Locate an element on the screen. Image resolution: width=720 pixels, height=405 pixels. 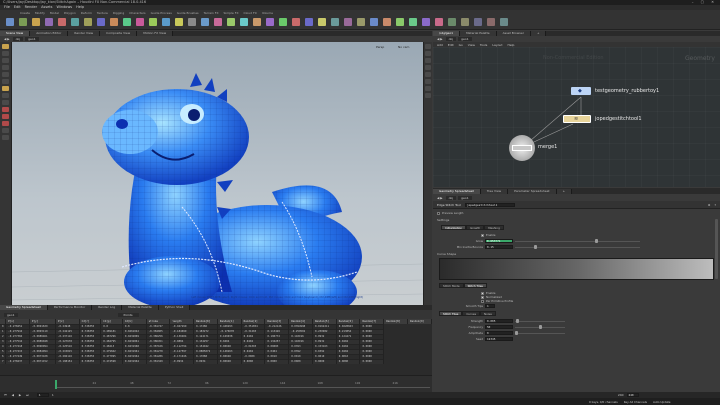
node-jopedgestitchtool1: ≋ is located at coordinates (577, 119).